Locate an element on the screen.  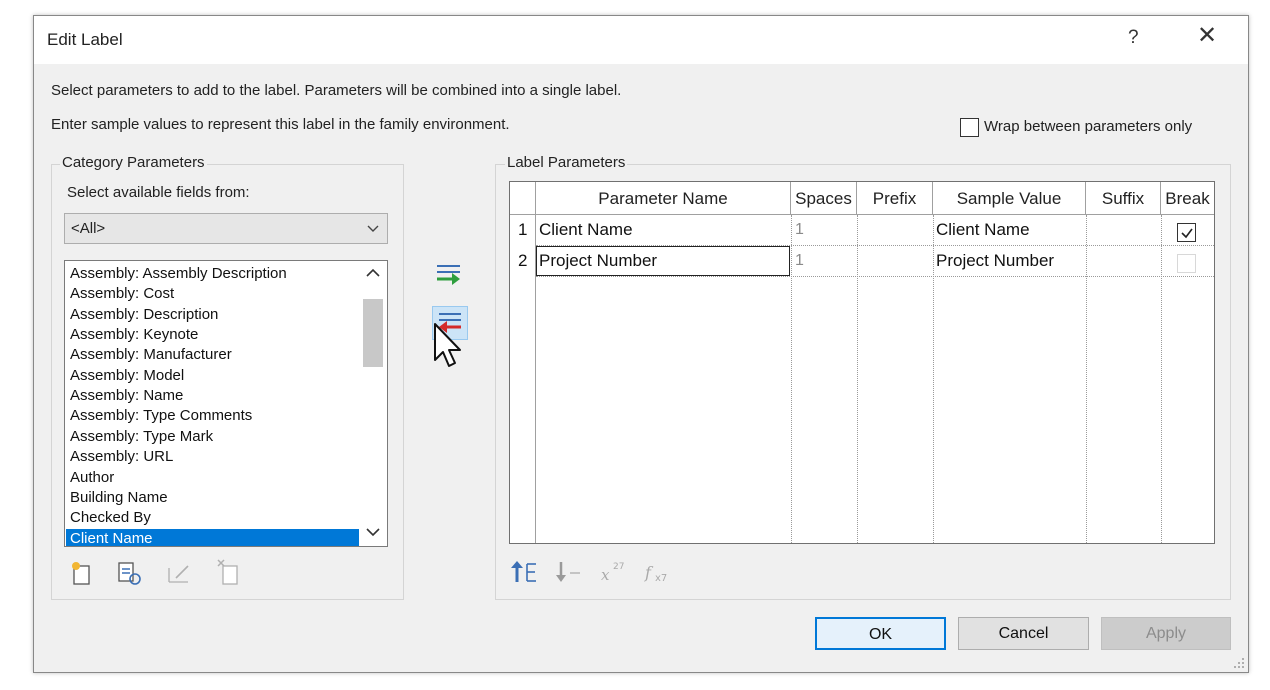
close-button: ✕ is located at coordinates (1207, 36).